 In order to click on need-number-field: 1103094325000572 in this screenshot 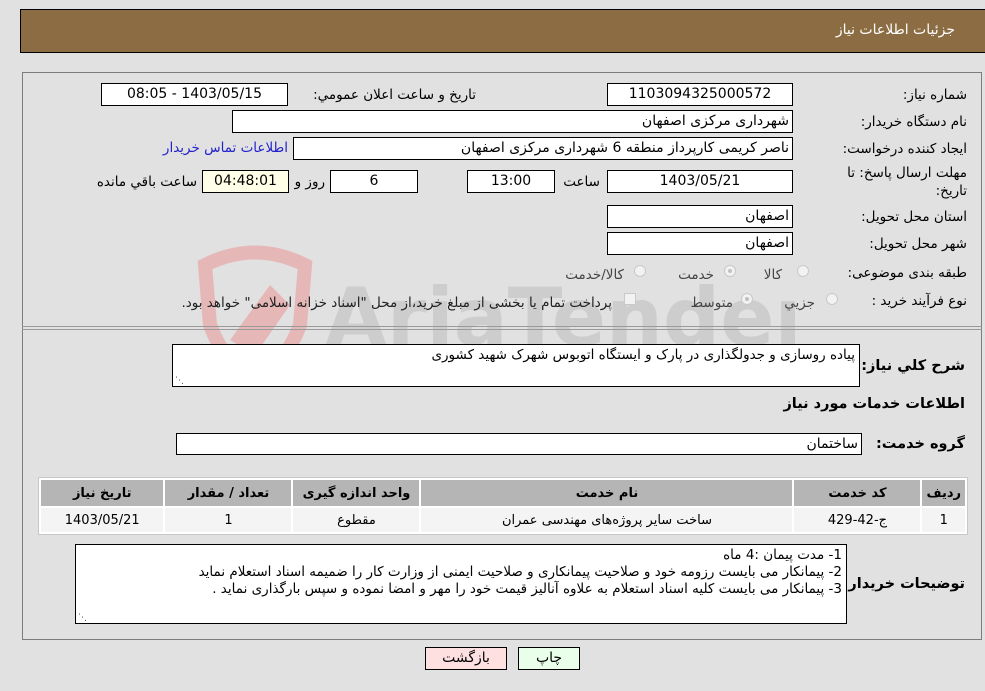, I will do `click(700, 94)`.